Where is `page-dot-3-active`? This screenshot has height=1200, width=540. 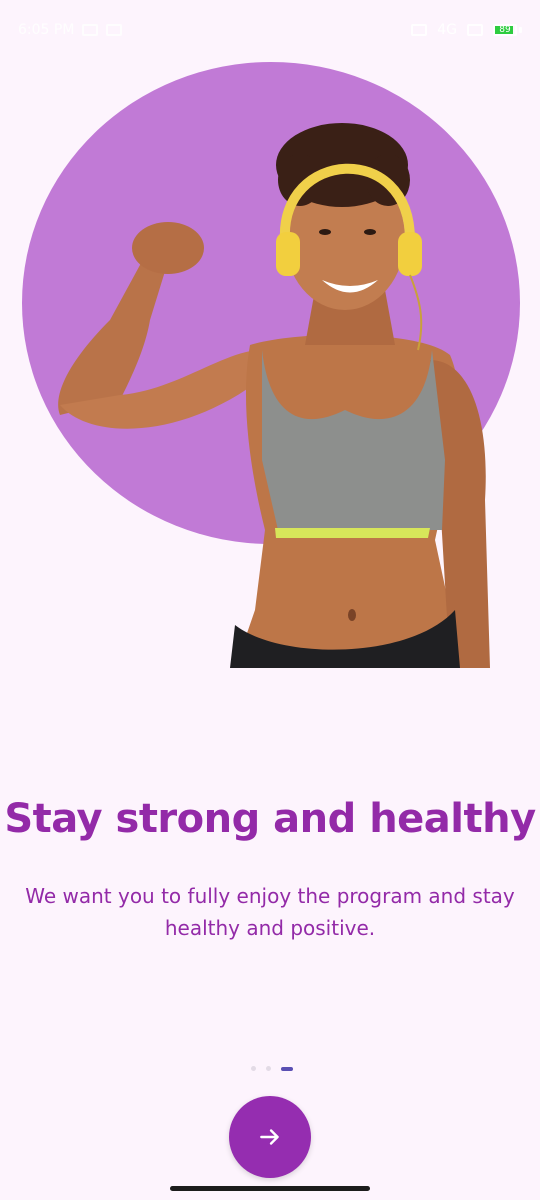
page-dot-3-active is located at coordinates (287, 1068).